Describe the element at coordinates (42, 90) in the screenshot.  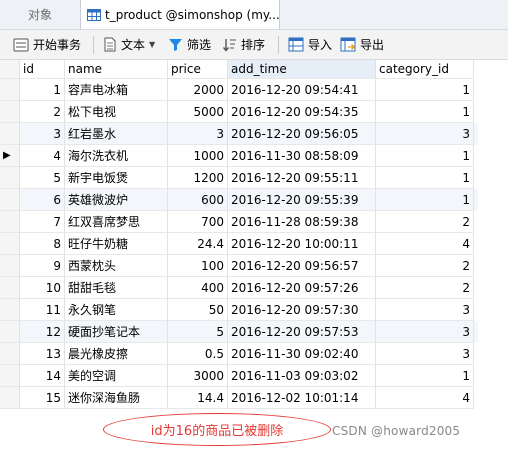
I see `cell-id: 1` at that location.